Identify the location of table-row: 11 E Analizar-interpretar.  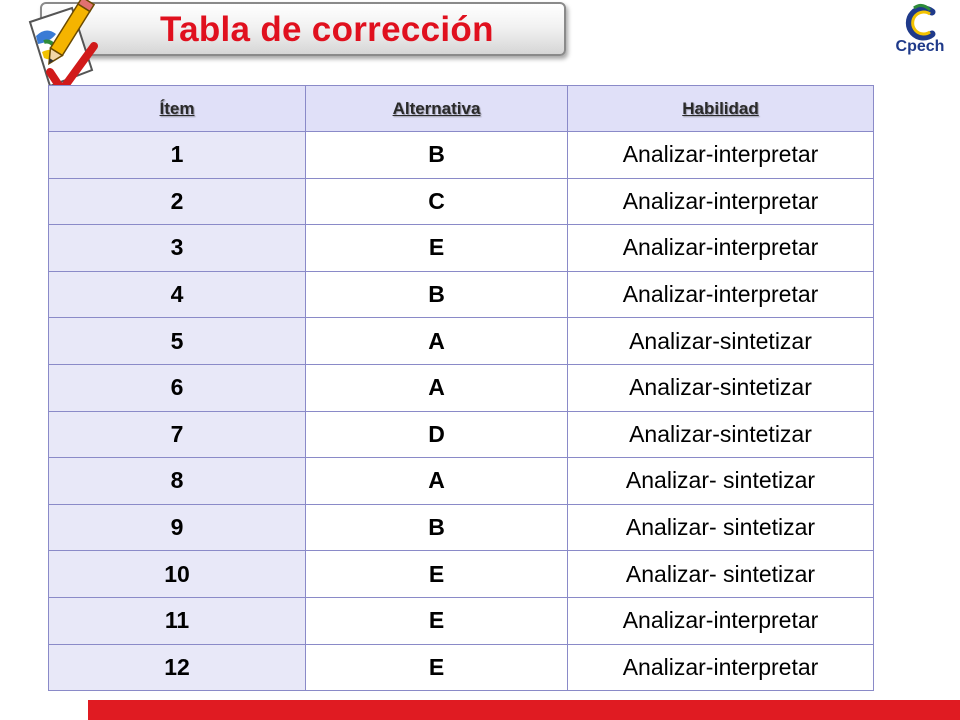
(461, 620).